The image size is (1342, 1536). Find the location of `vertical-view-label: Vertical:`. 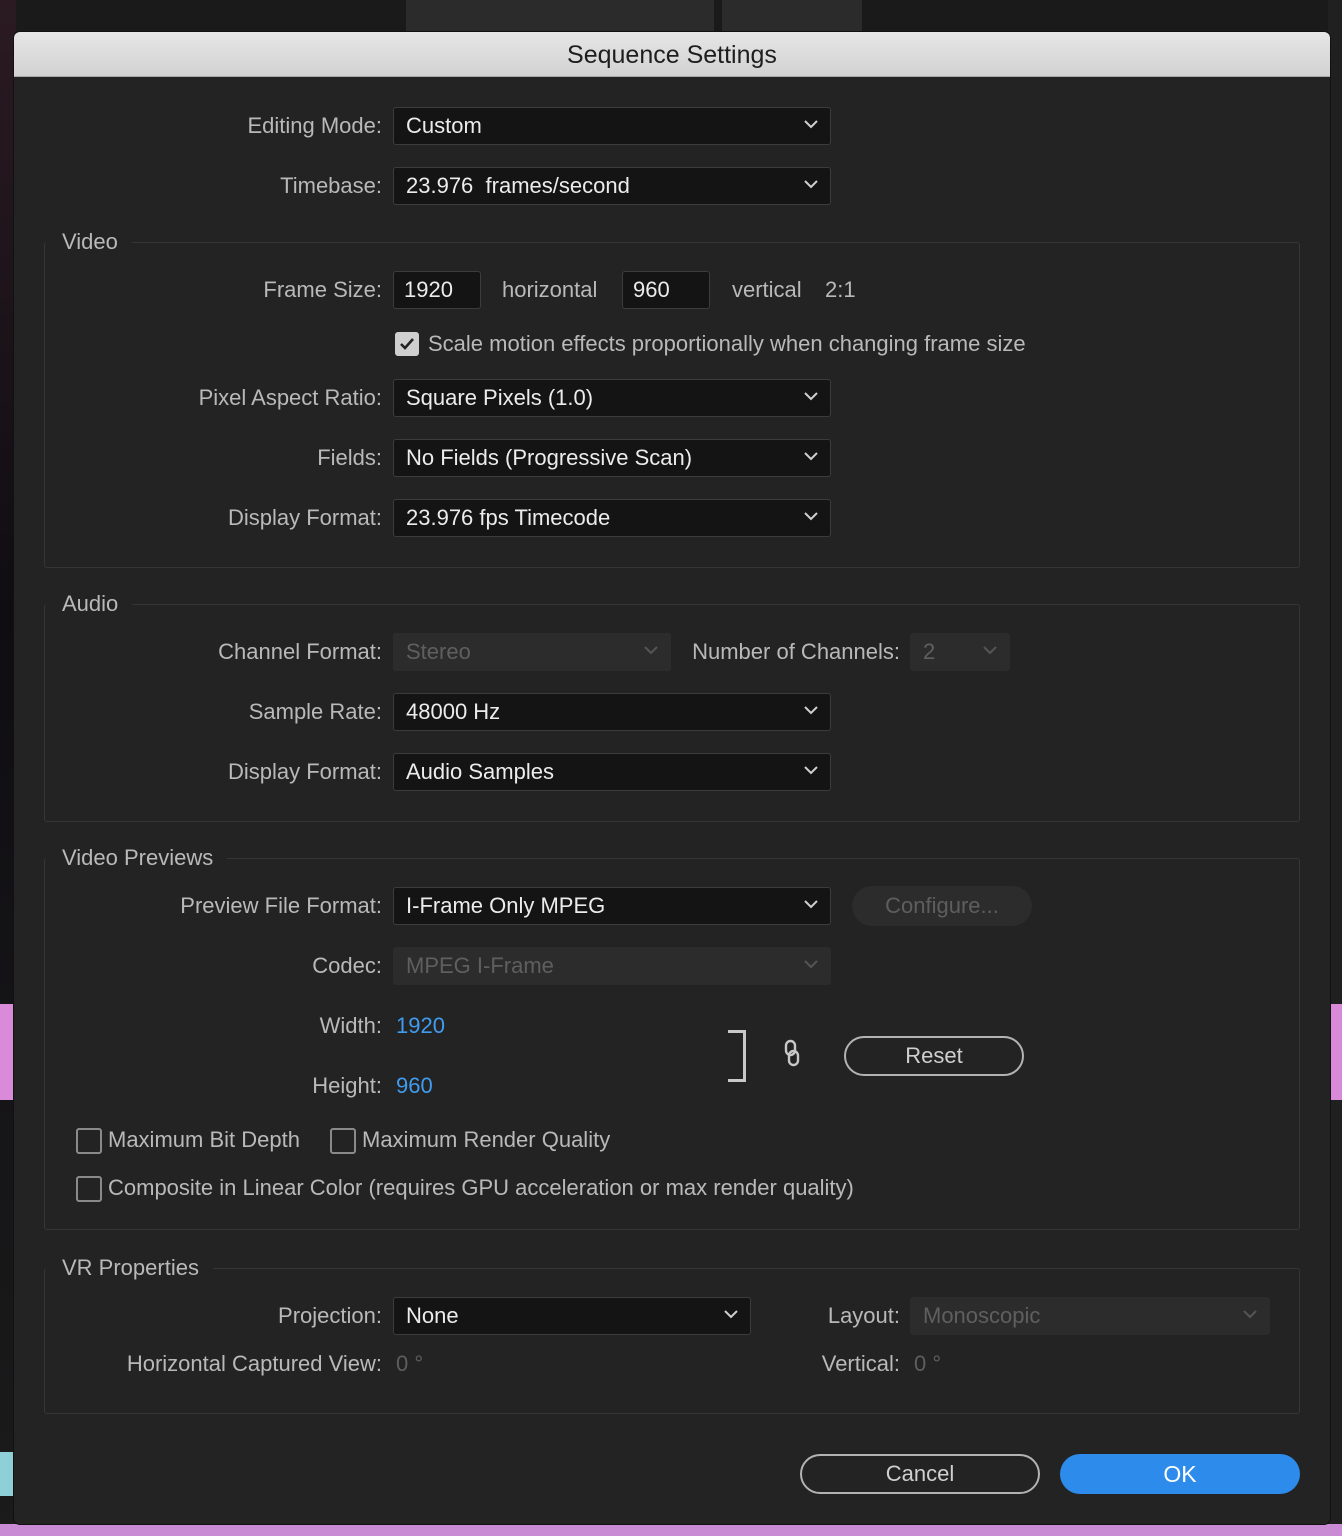

vertical-view-label: Vertical: is located at coordinates (860, 1363).